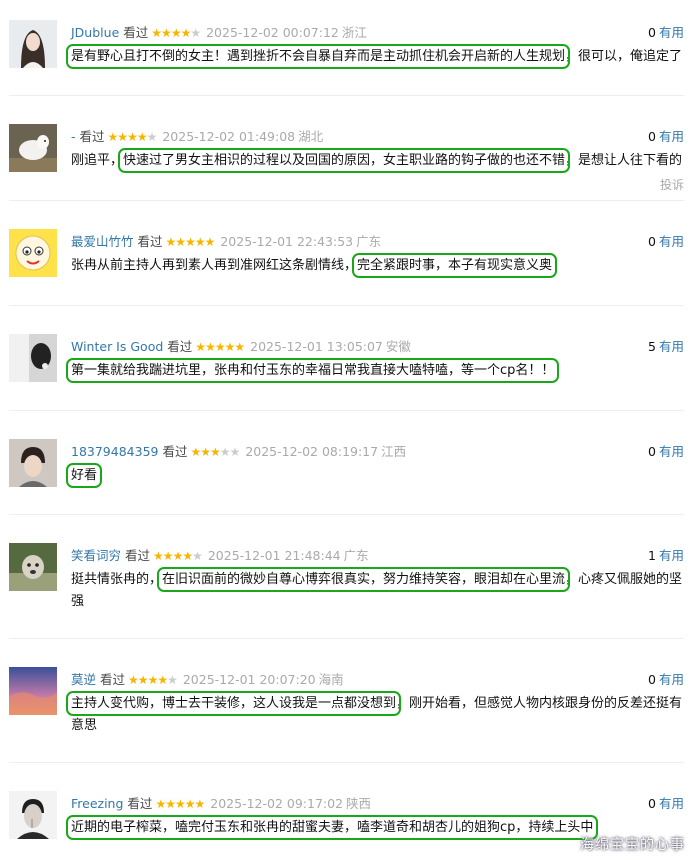  Describe the element at coordinates (652, 803) in the screenshot. I see `useful-count: 0` at that location.